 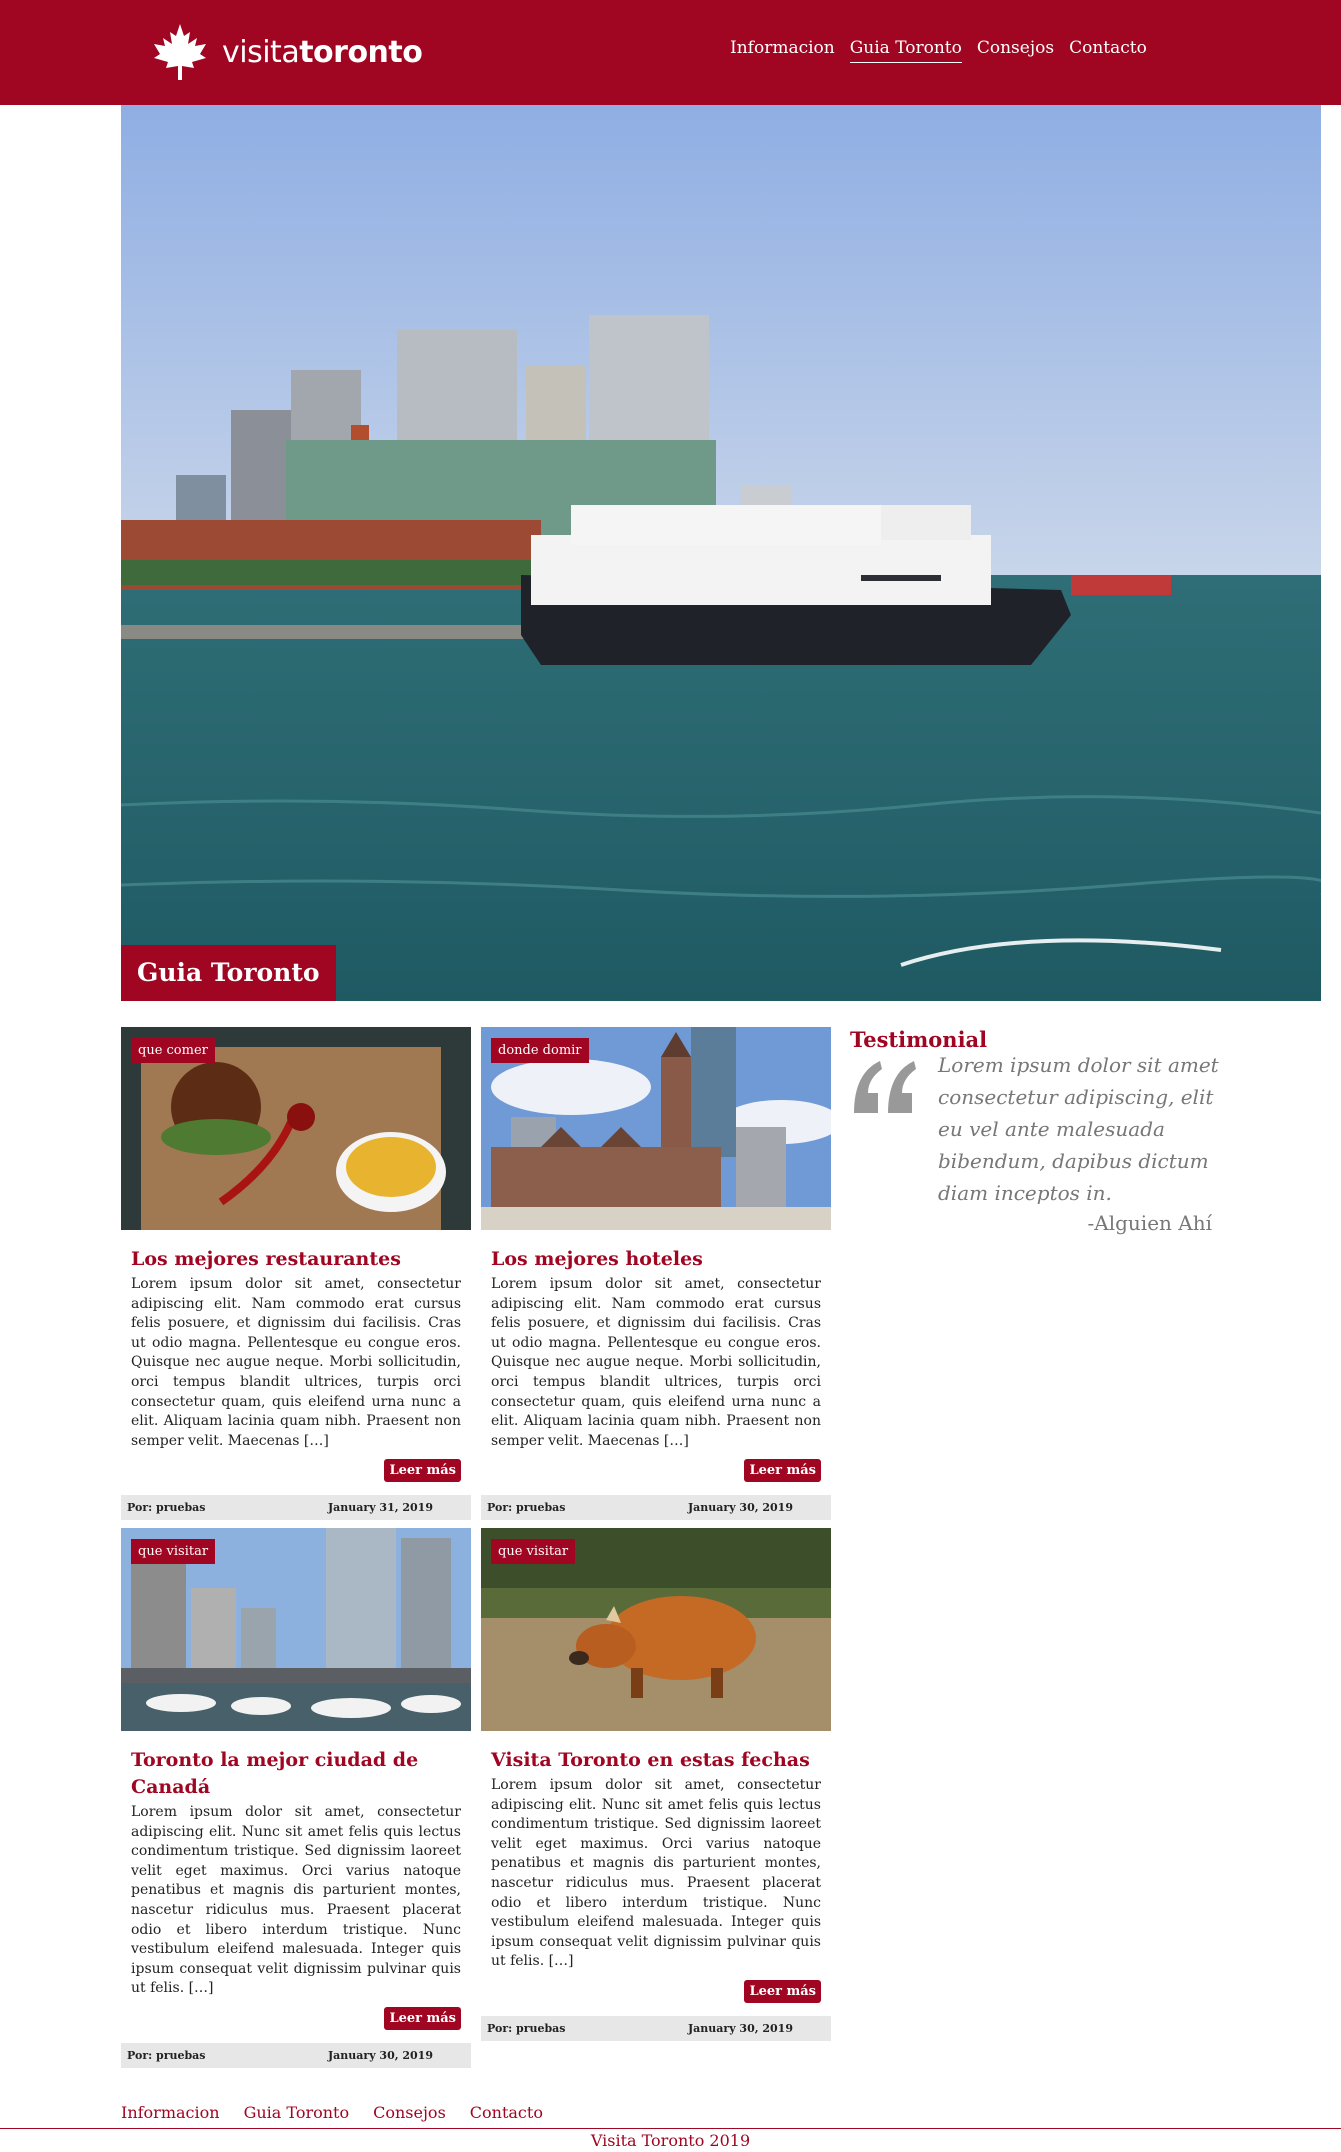 What do you see at coordinates (409, 2112) in the screenshot?
I see `footer-link-consejos: Consejos` at bounding box center [409, 2112].